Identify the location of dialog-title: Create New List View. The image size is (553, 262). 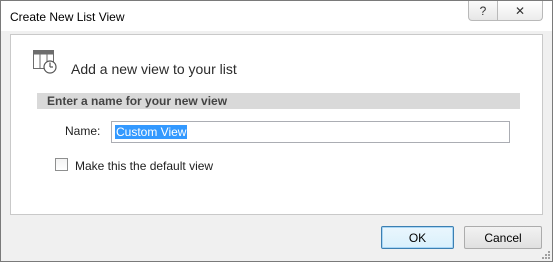
(67, 17).